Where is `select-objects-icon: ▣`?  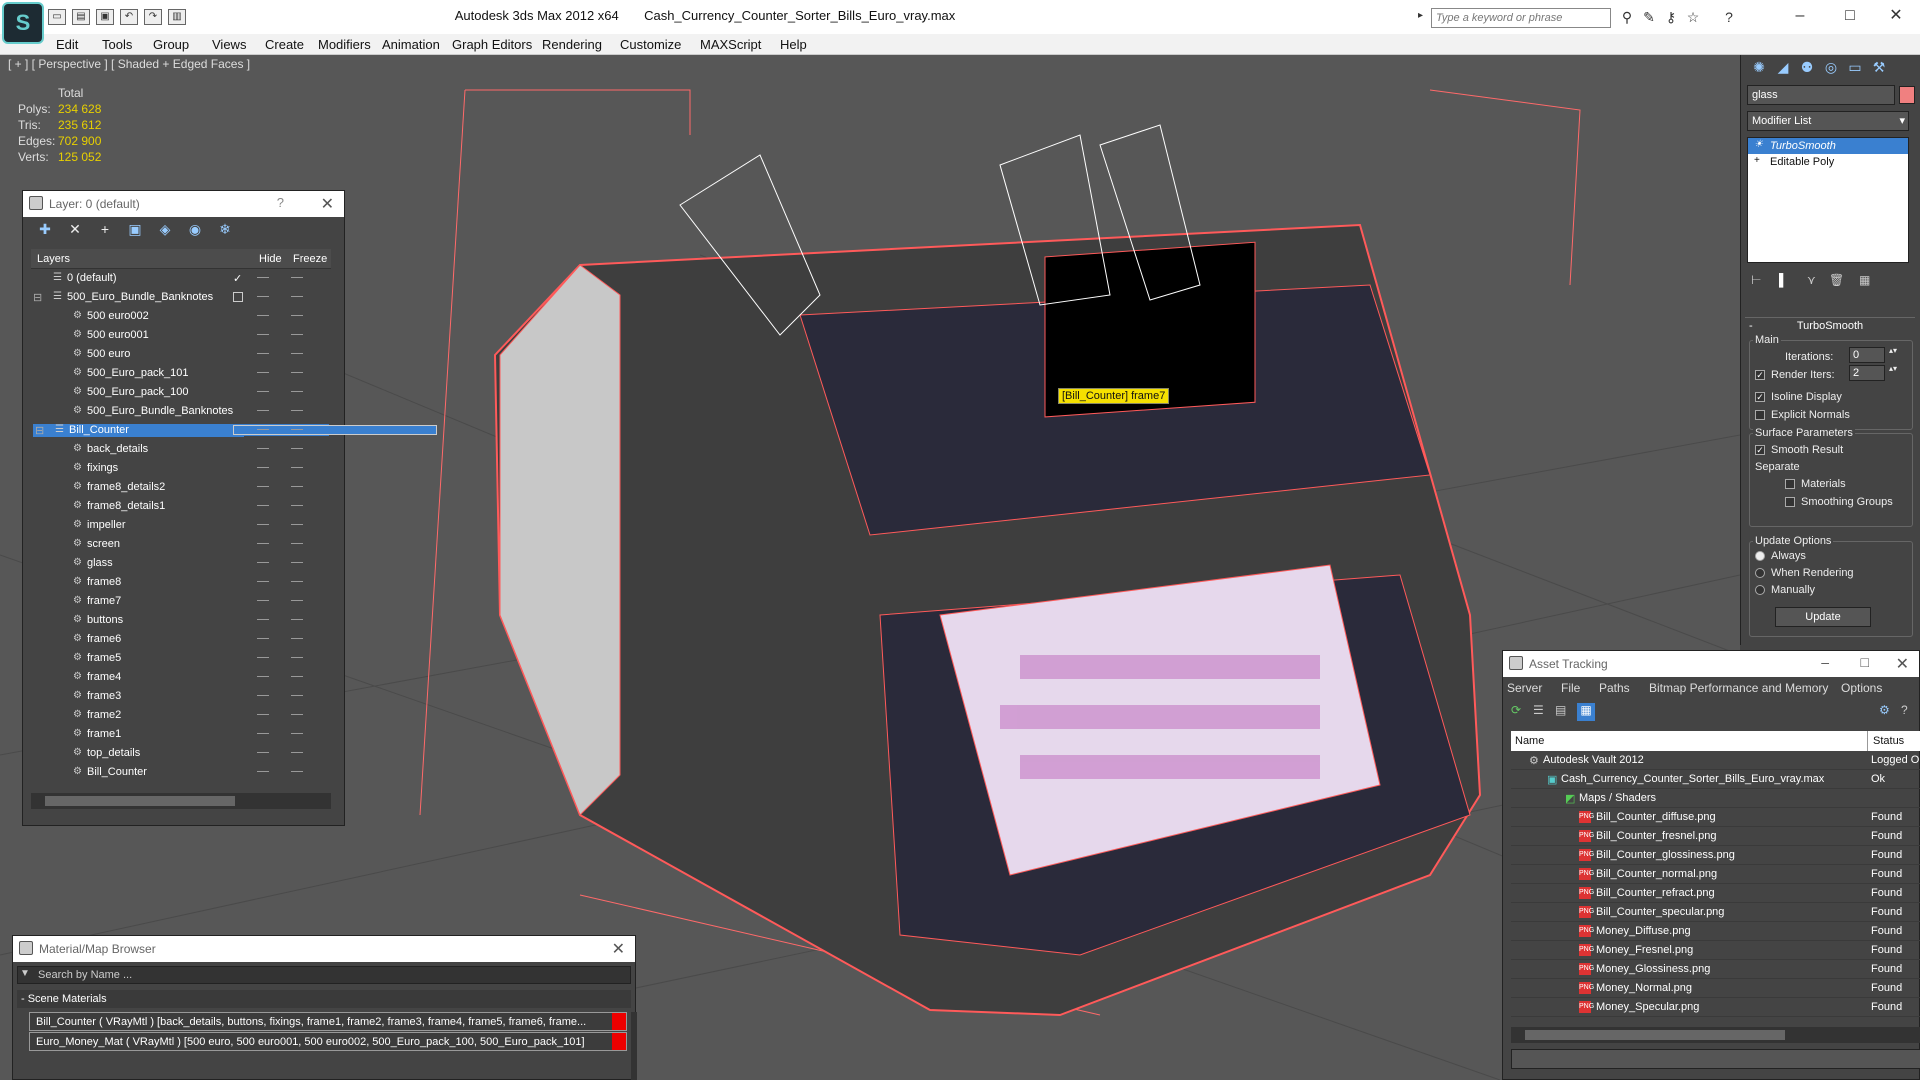 select-objects-icon: ▣ is located at coordinates (135, 231).